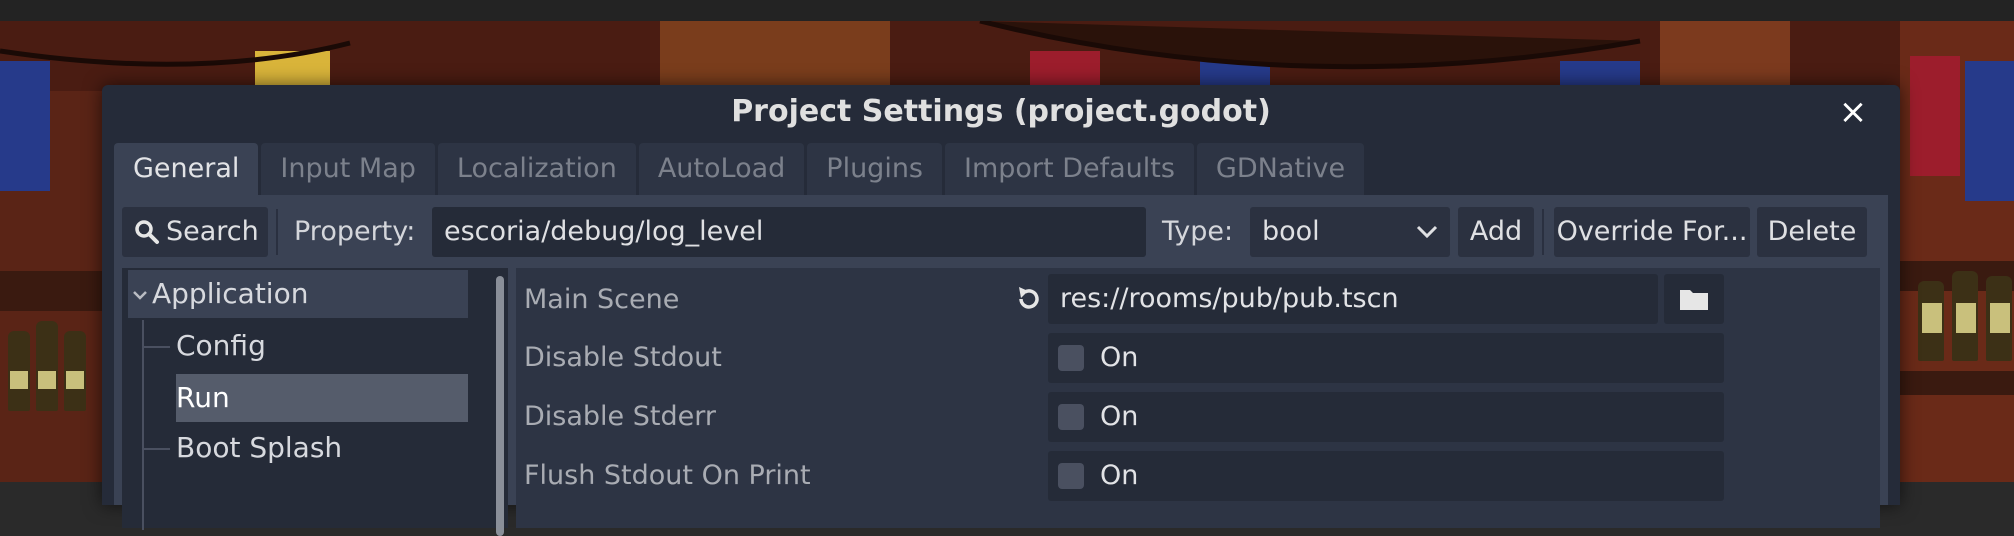 Image resolution: width=2014 pixels, height=536 pixels. Describe the element at coordinates (1001, 111) in the screenshot. I see `dialog-title: Project Settings (project.godot)` at that location.